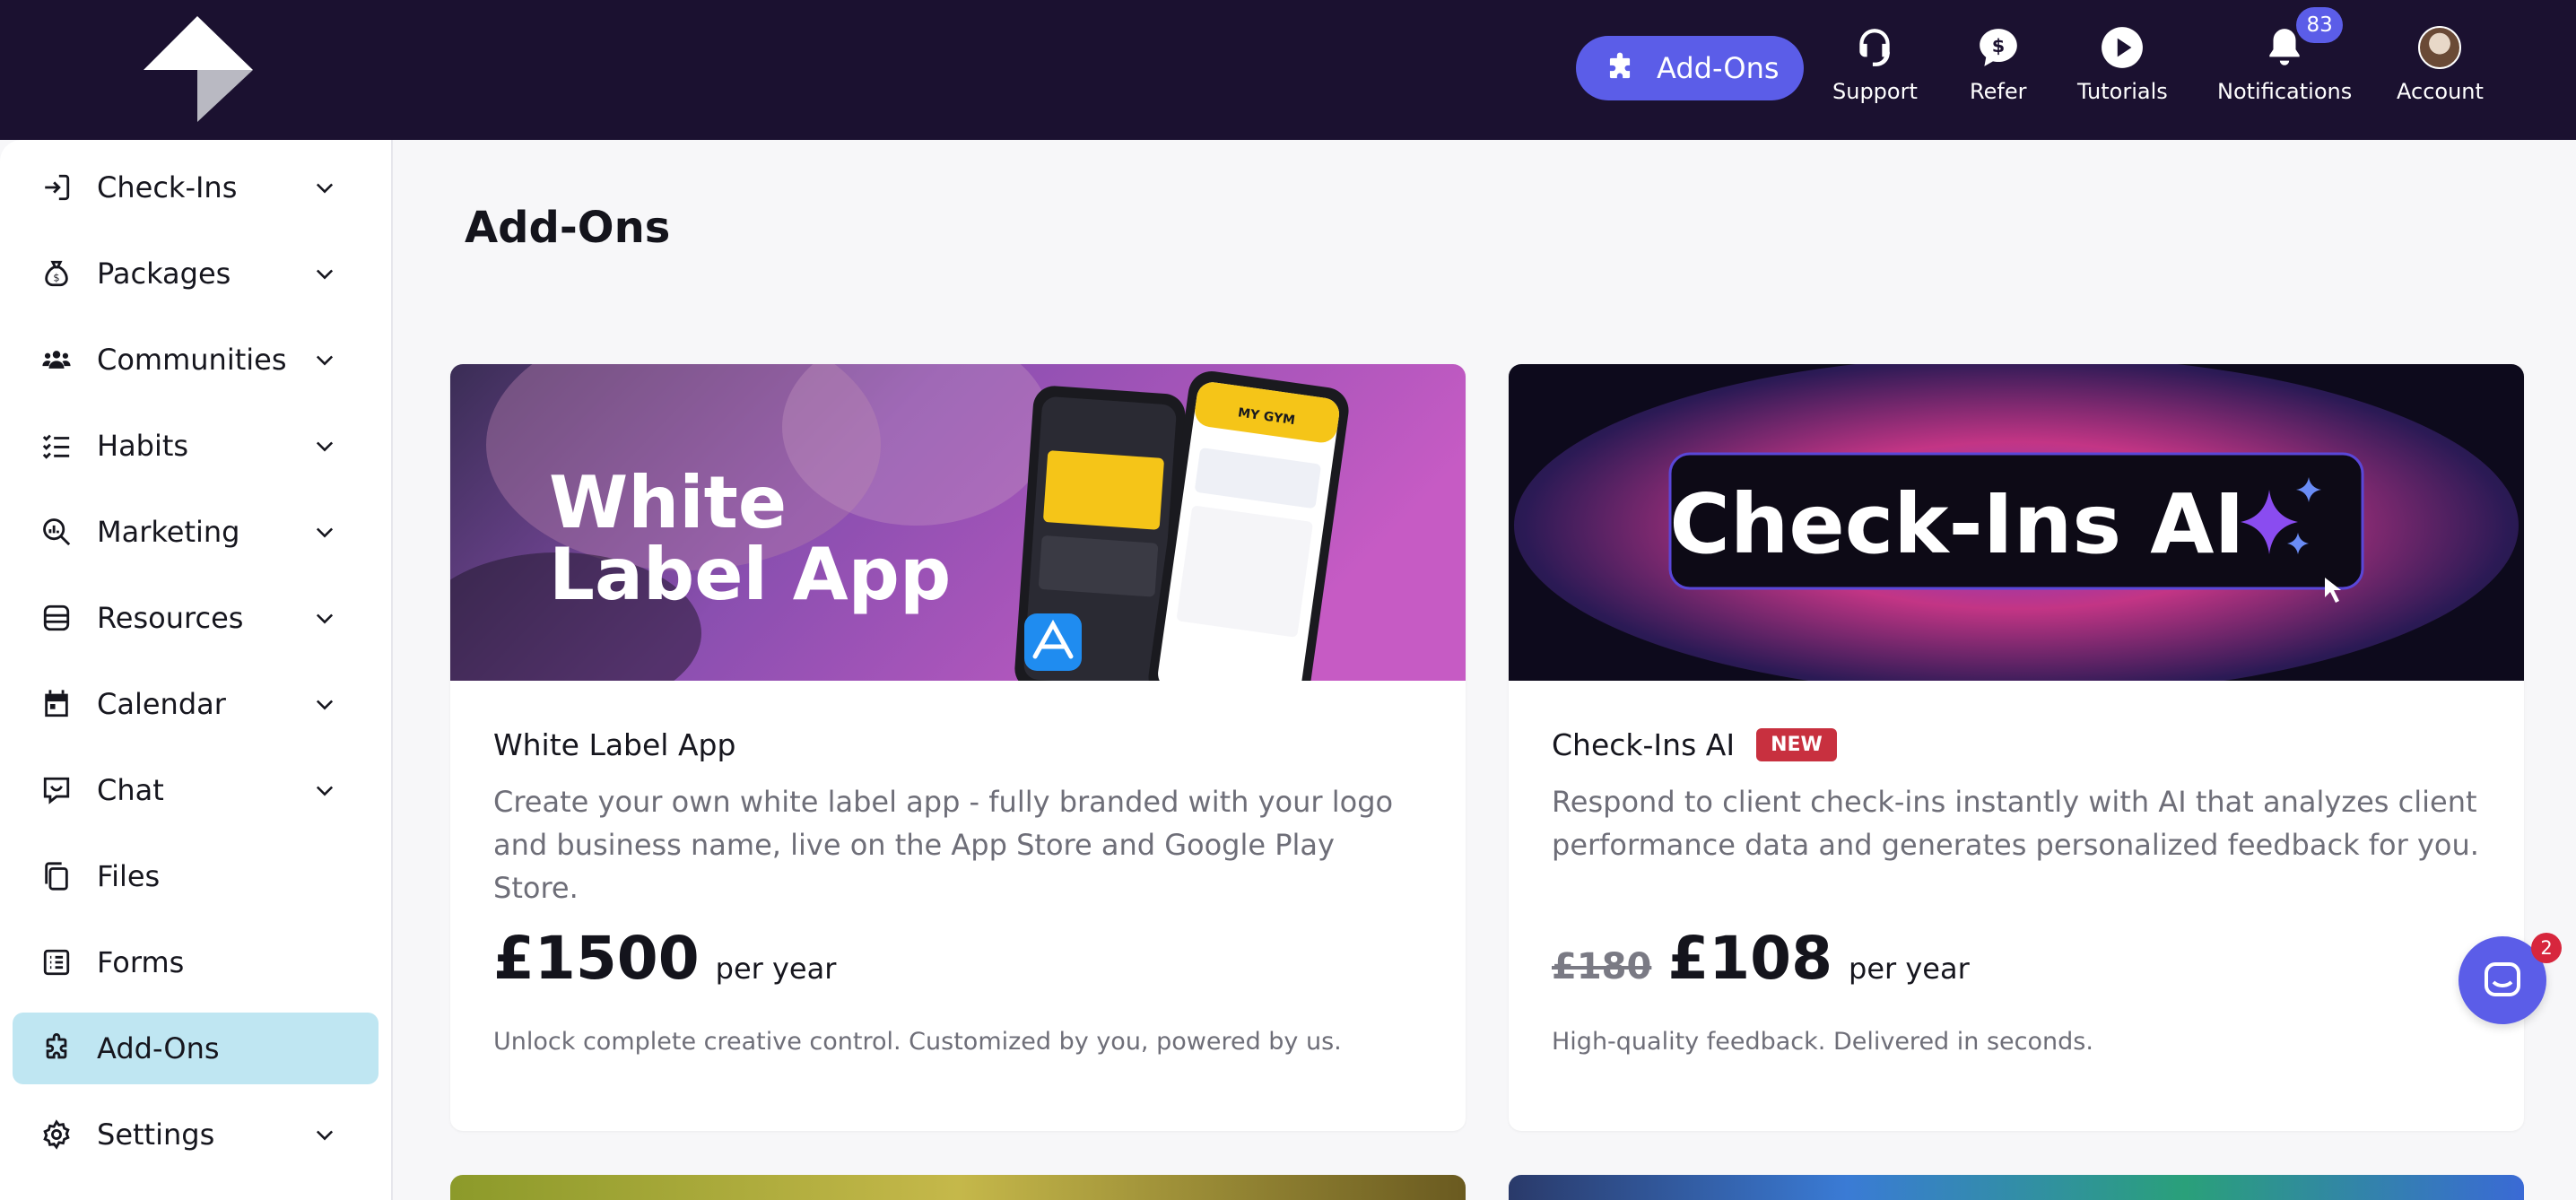 The image size is (2576, 1200). Describe the element at coordinates (57, 532) in the screenshot. I see `magnify-chart-icon` at that location.